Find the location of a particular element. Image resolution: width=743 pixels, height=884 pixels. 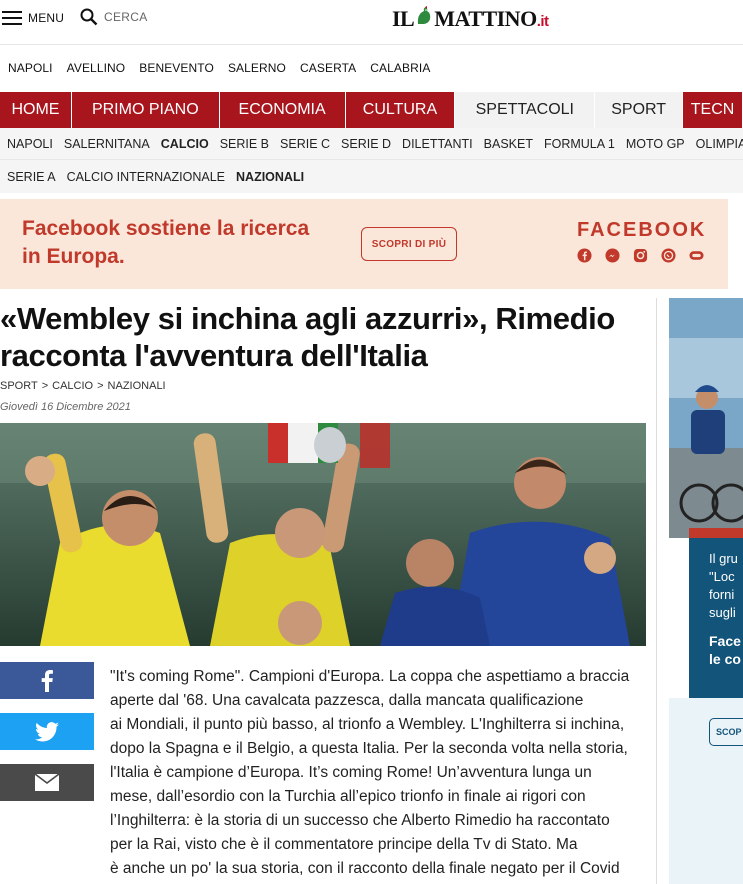

rail-ad-line: sugli is located at coordinates (722, 612).